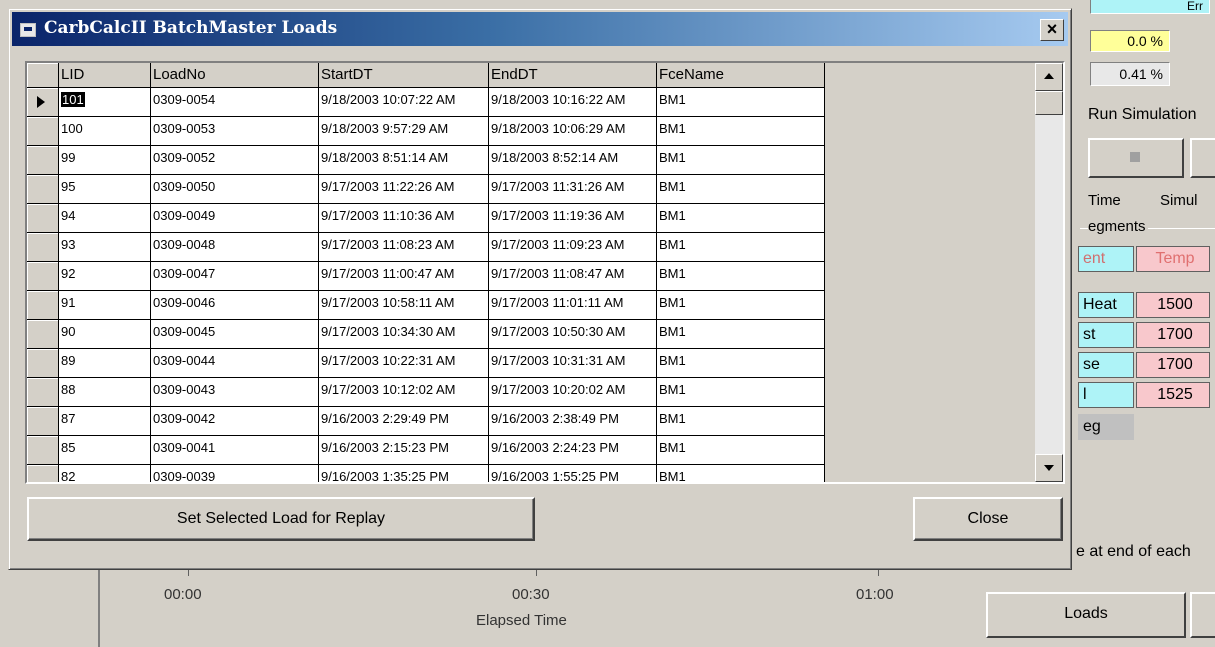 The height and width of the screenshot is (647, 1215). Describe the element at coordinates (1106, 365) in the screenshot. I see `segment-name-cell: se` at that location.